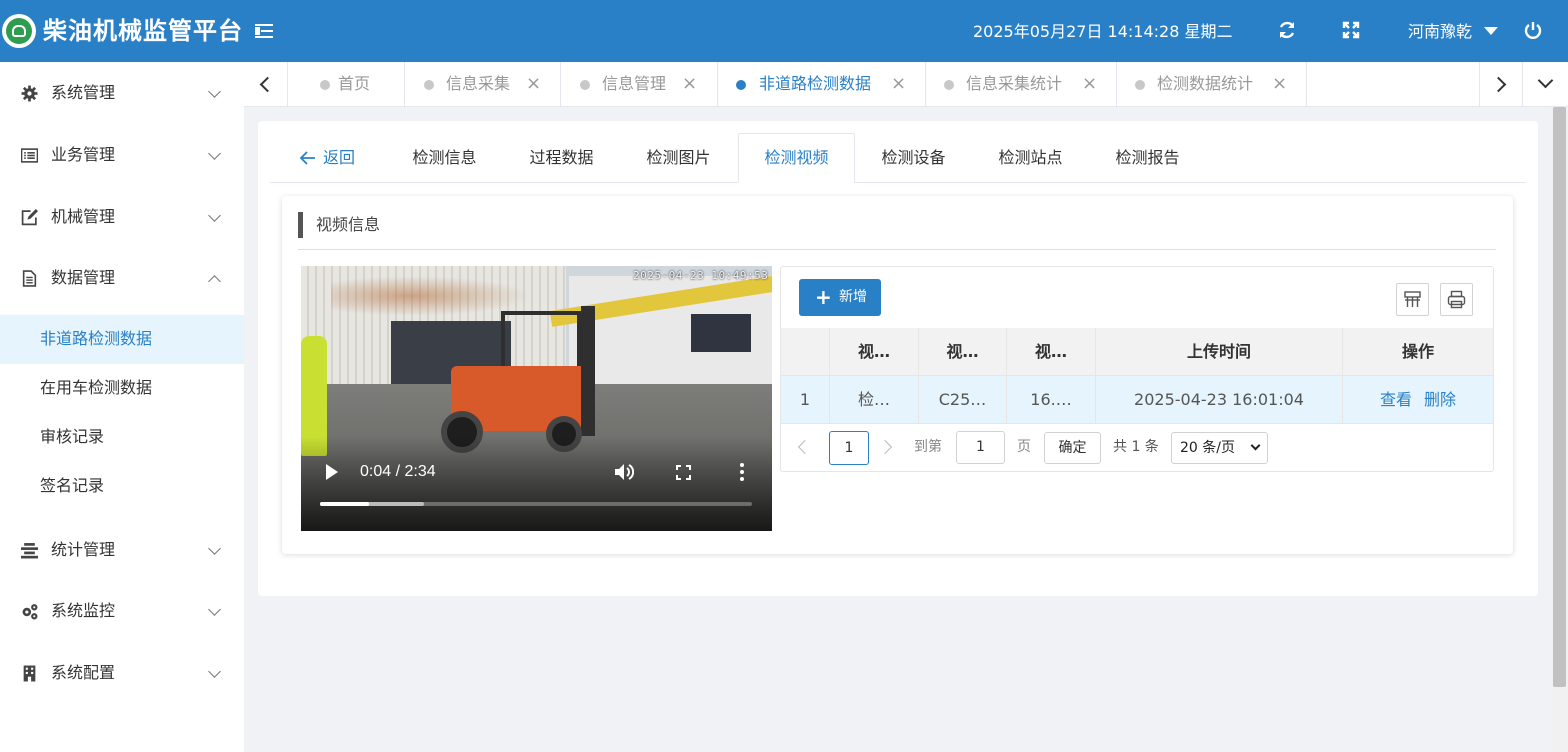 This screenshot has width=1568, height=752. What do you see at coordinates (29, 673) in the screenshot?
I see `building-icon` at bounding box center [29, 673].